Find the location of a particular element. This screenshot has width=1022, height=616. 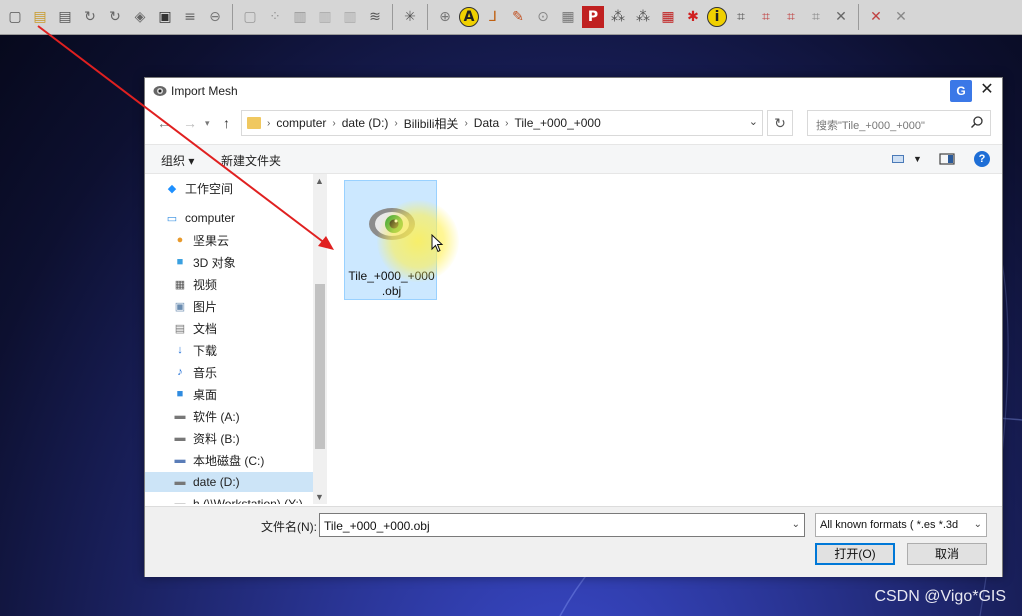

sidebar-item: ▤ 文档 is located at coordinates (229, 328).